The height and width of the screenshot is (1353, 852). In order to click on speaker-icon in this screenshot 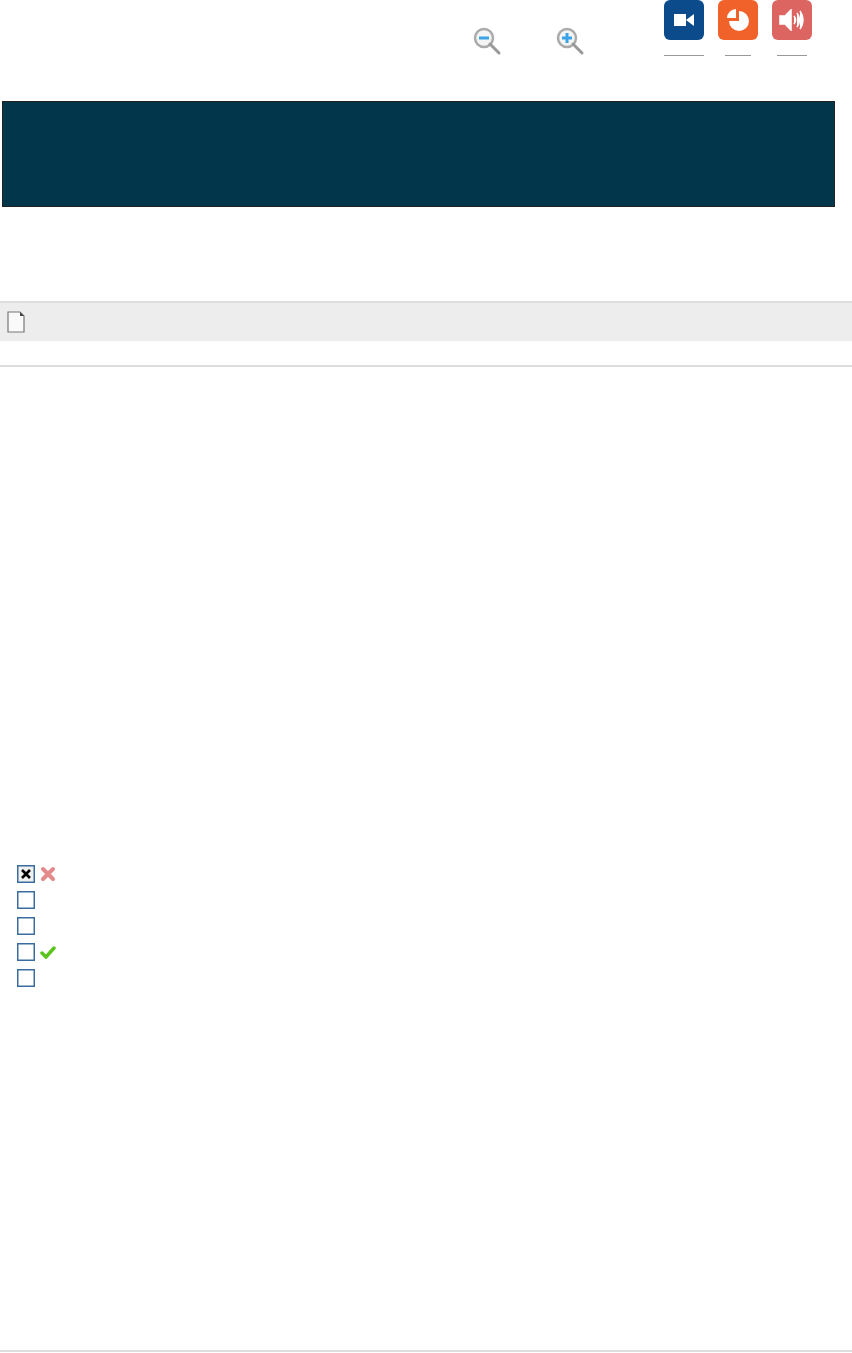, I will do `click(792, 20)`.